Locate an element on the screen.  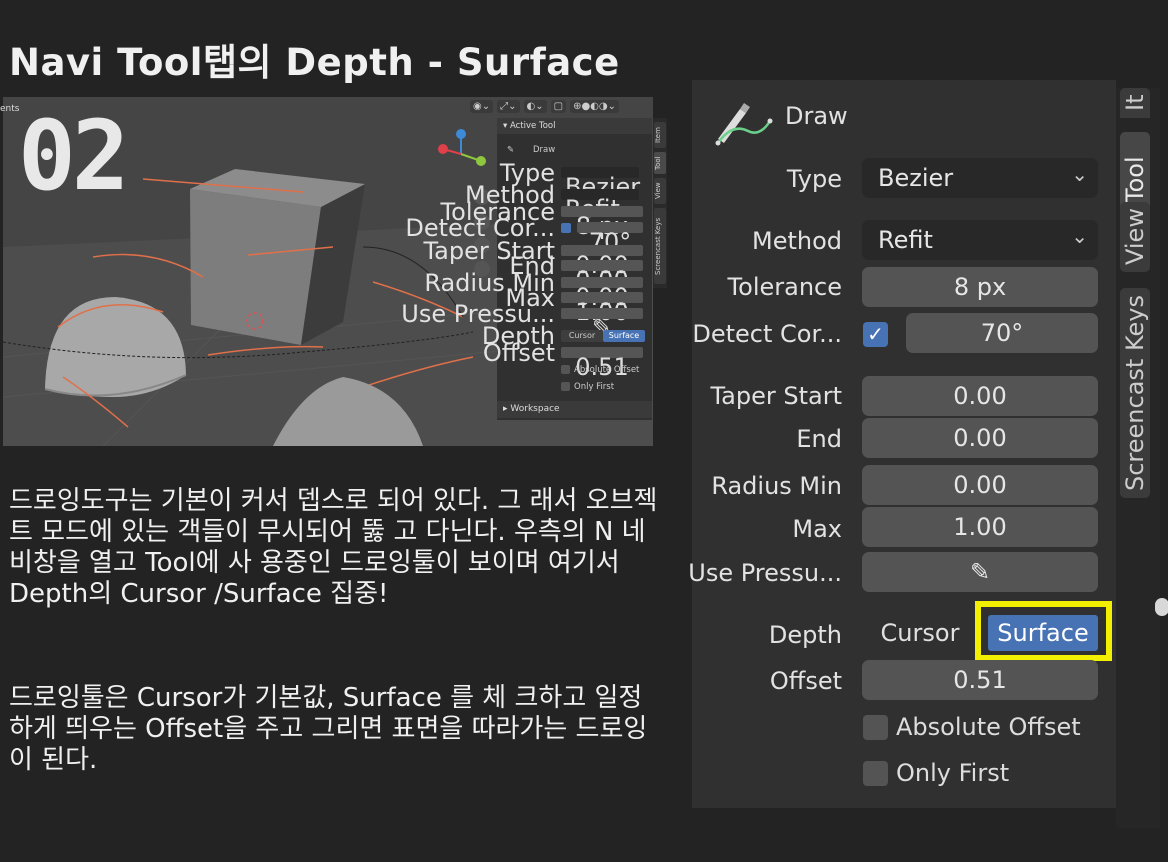
type-dropdown: Bezier is located at coordinates (980, 176).